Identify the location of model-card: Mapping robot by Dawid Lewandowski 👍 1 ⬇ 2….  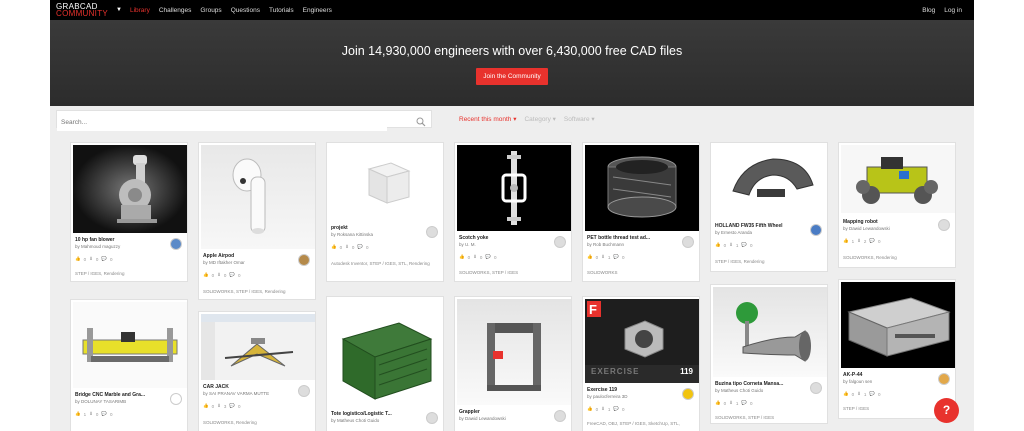
(897, 205).